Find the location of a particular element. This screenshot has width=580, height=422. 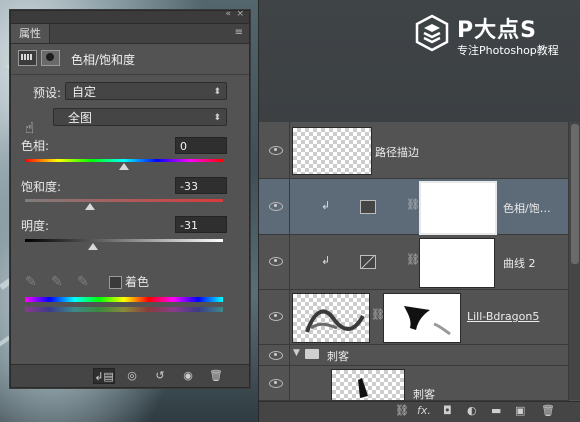

saturation-slider-track is located at coordinates (124, 200).